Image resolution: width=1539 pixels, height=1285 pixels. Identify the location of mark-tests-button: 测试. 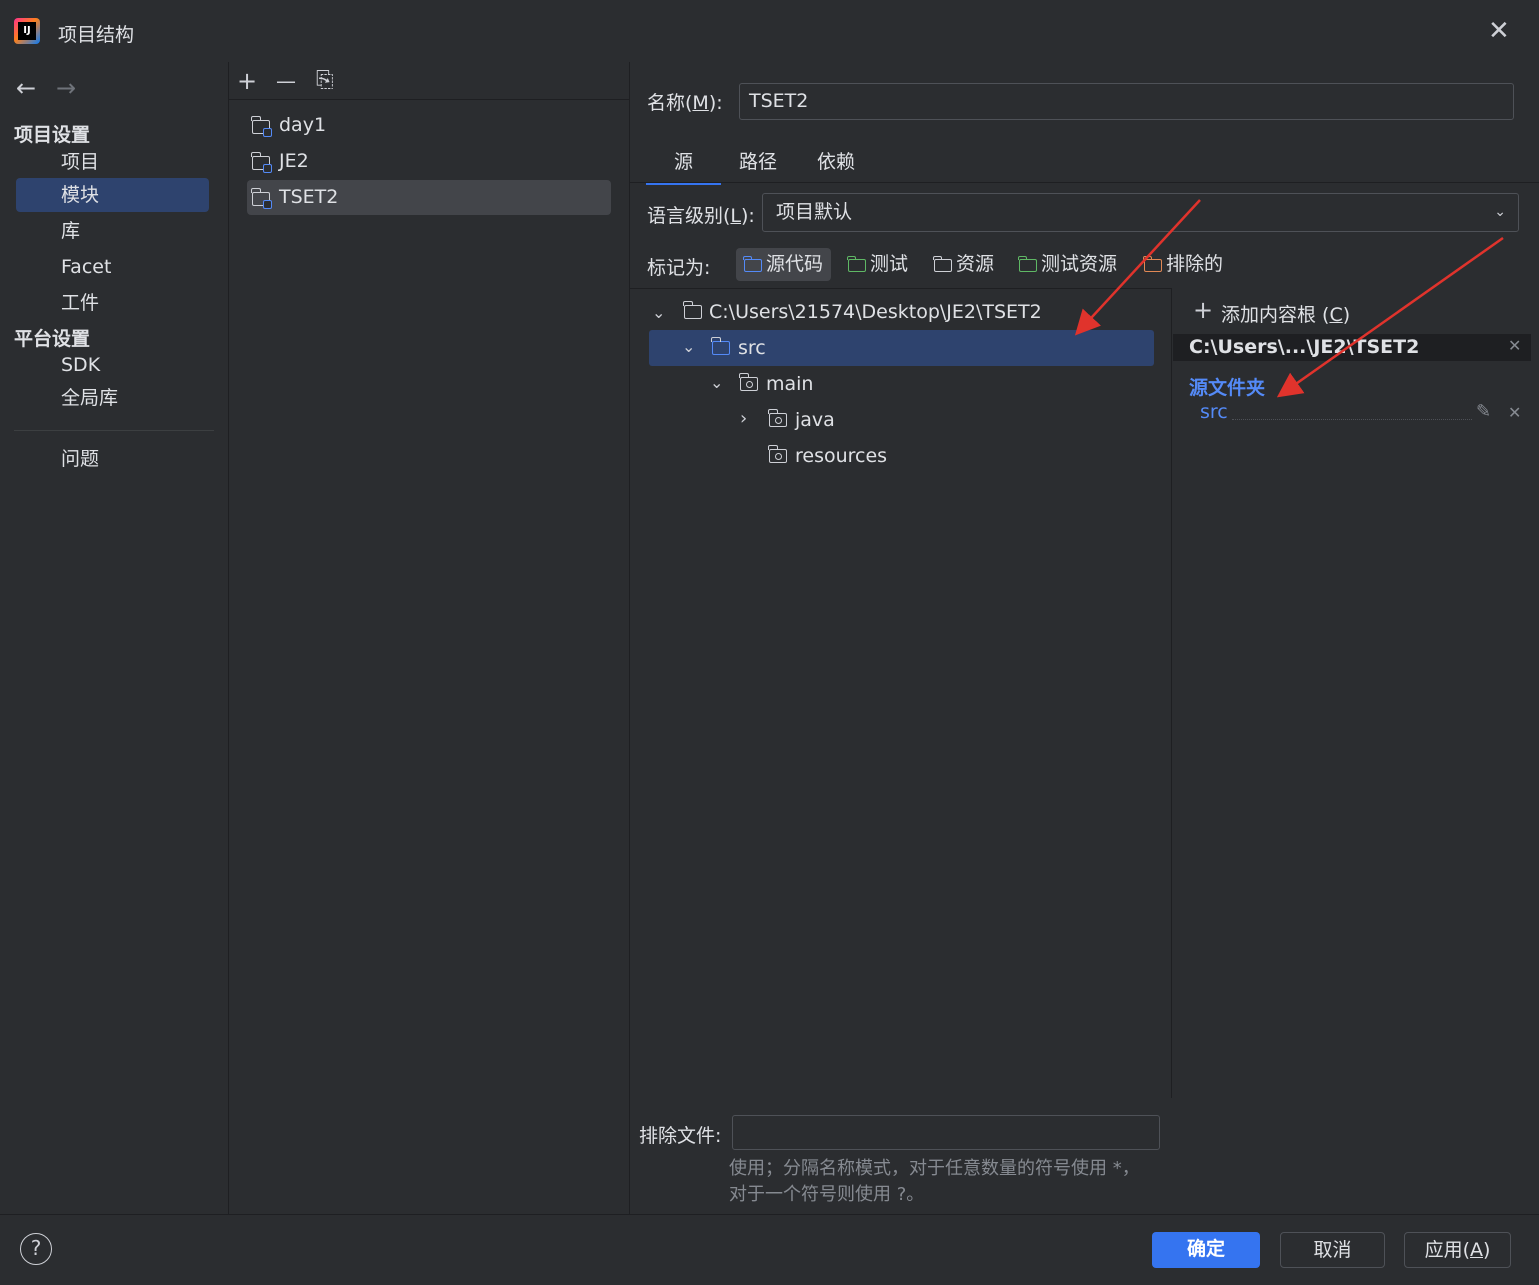
(878, 264).